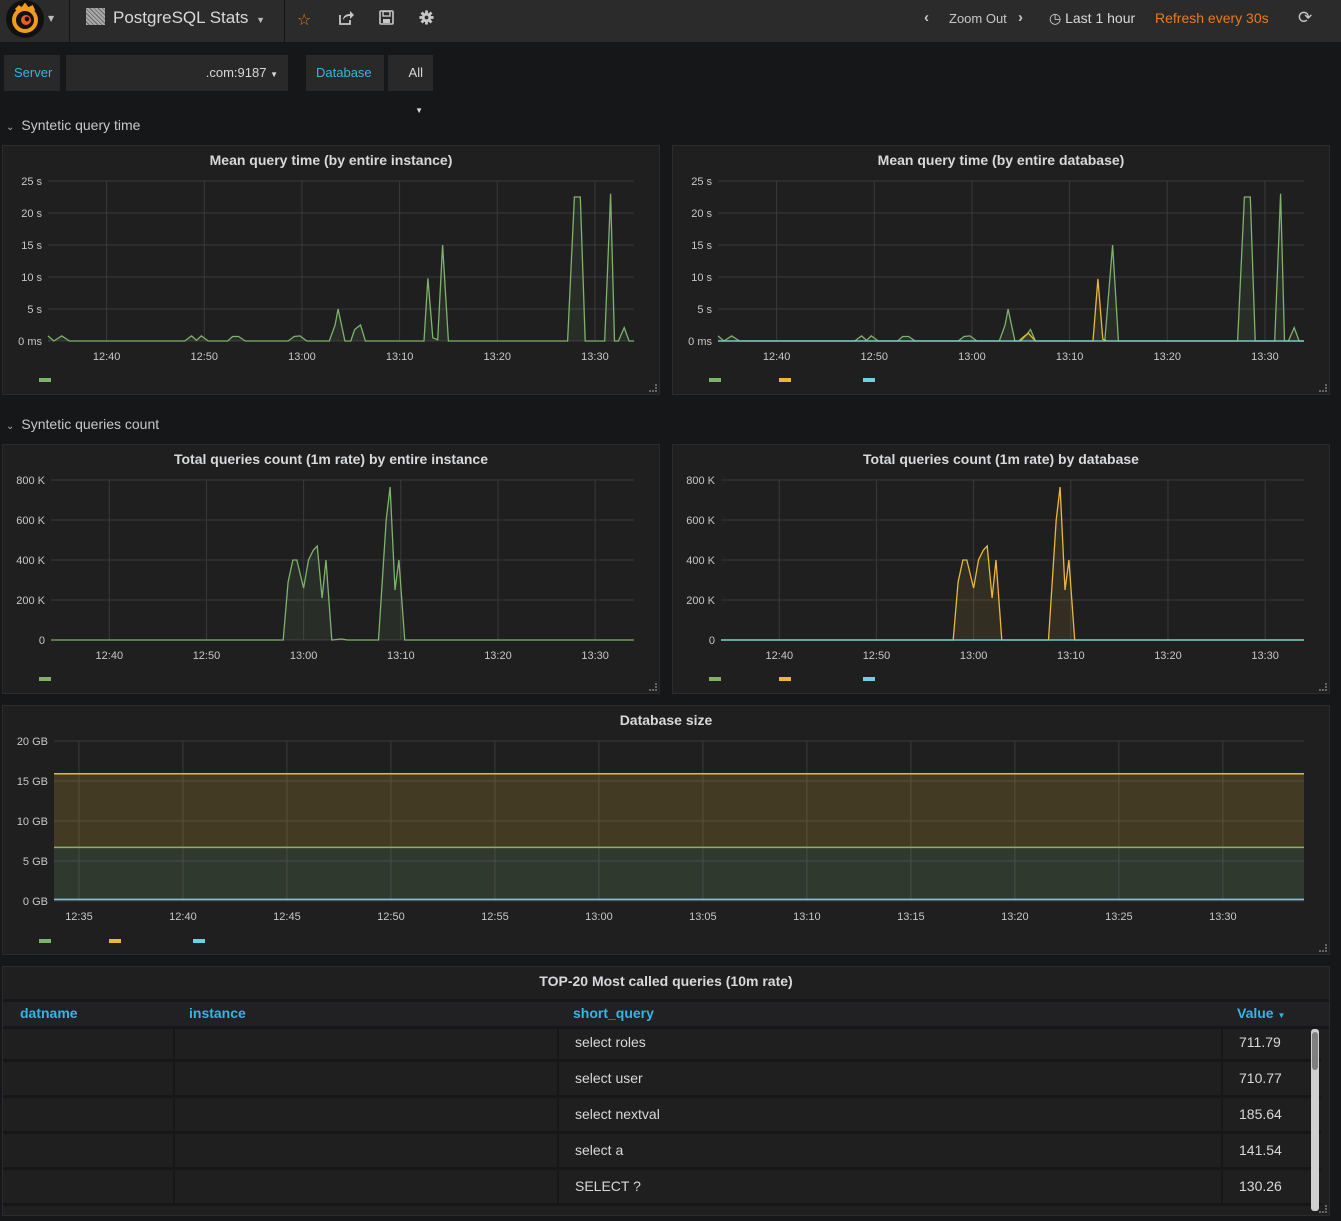 This screenshot has width=1341, height=1221. Describe the element at coordinates (42, 641) in the screenshot. I see `y-tick-label: 0` at that location.